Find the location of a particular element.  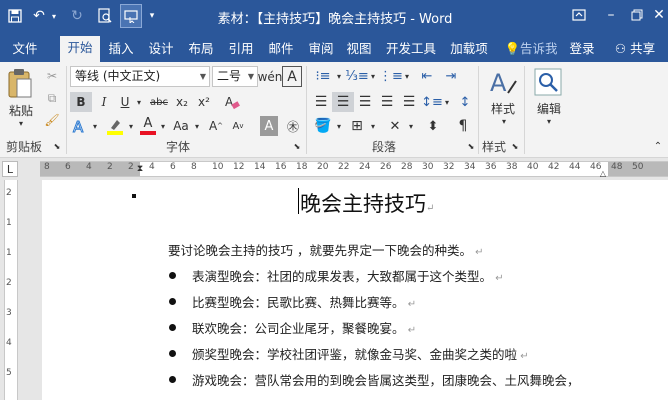

tab-design: 设计 is located at coordinates (161, 50).